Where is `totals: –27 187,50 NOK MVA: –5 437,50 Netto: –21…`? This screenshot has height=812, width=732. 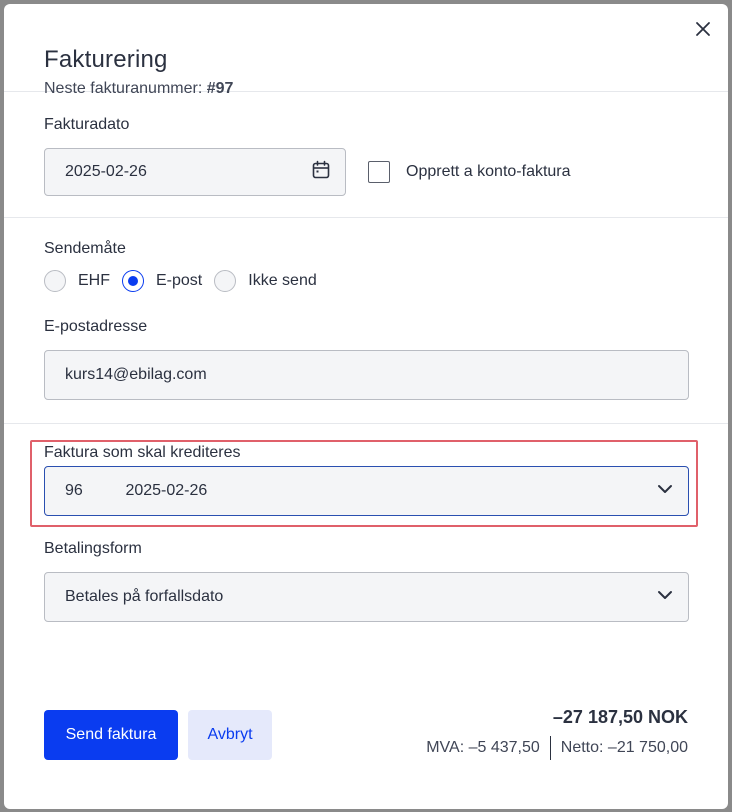 totals: –27 187,50 NOK MVA: –5 437,50 Netto: –21… is located at coordinates (557, 733).